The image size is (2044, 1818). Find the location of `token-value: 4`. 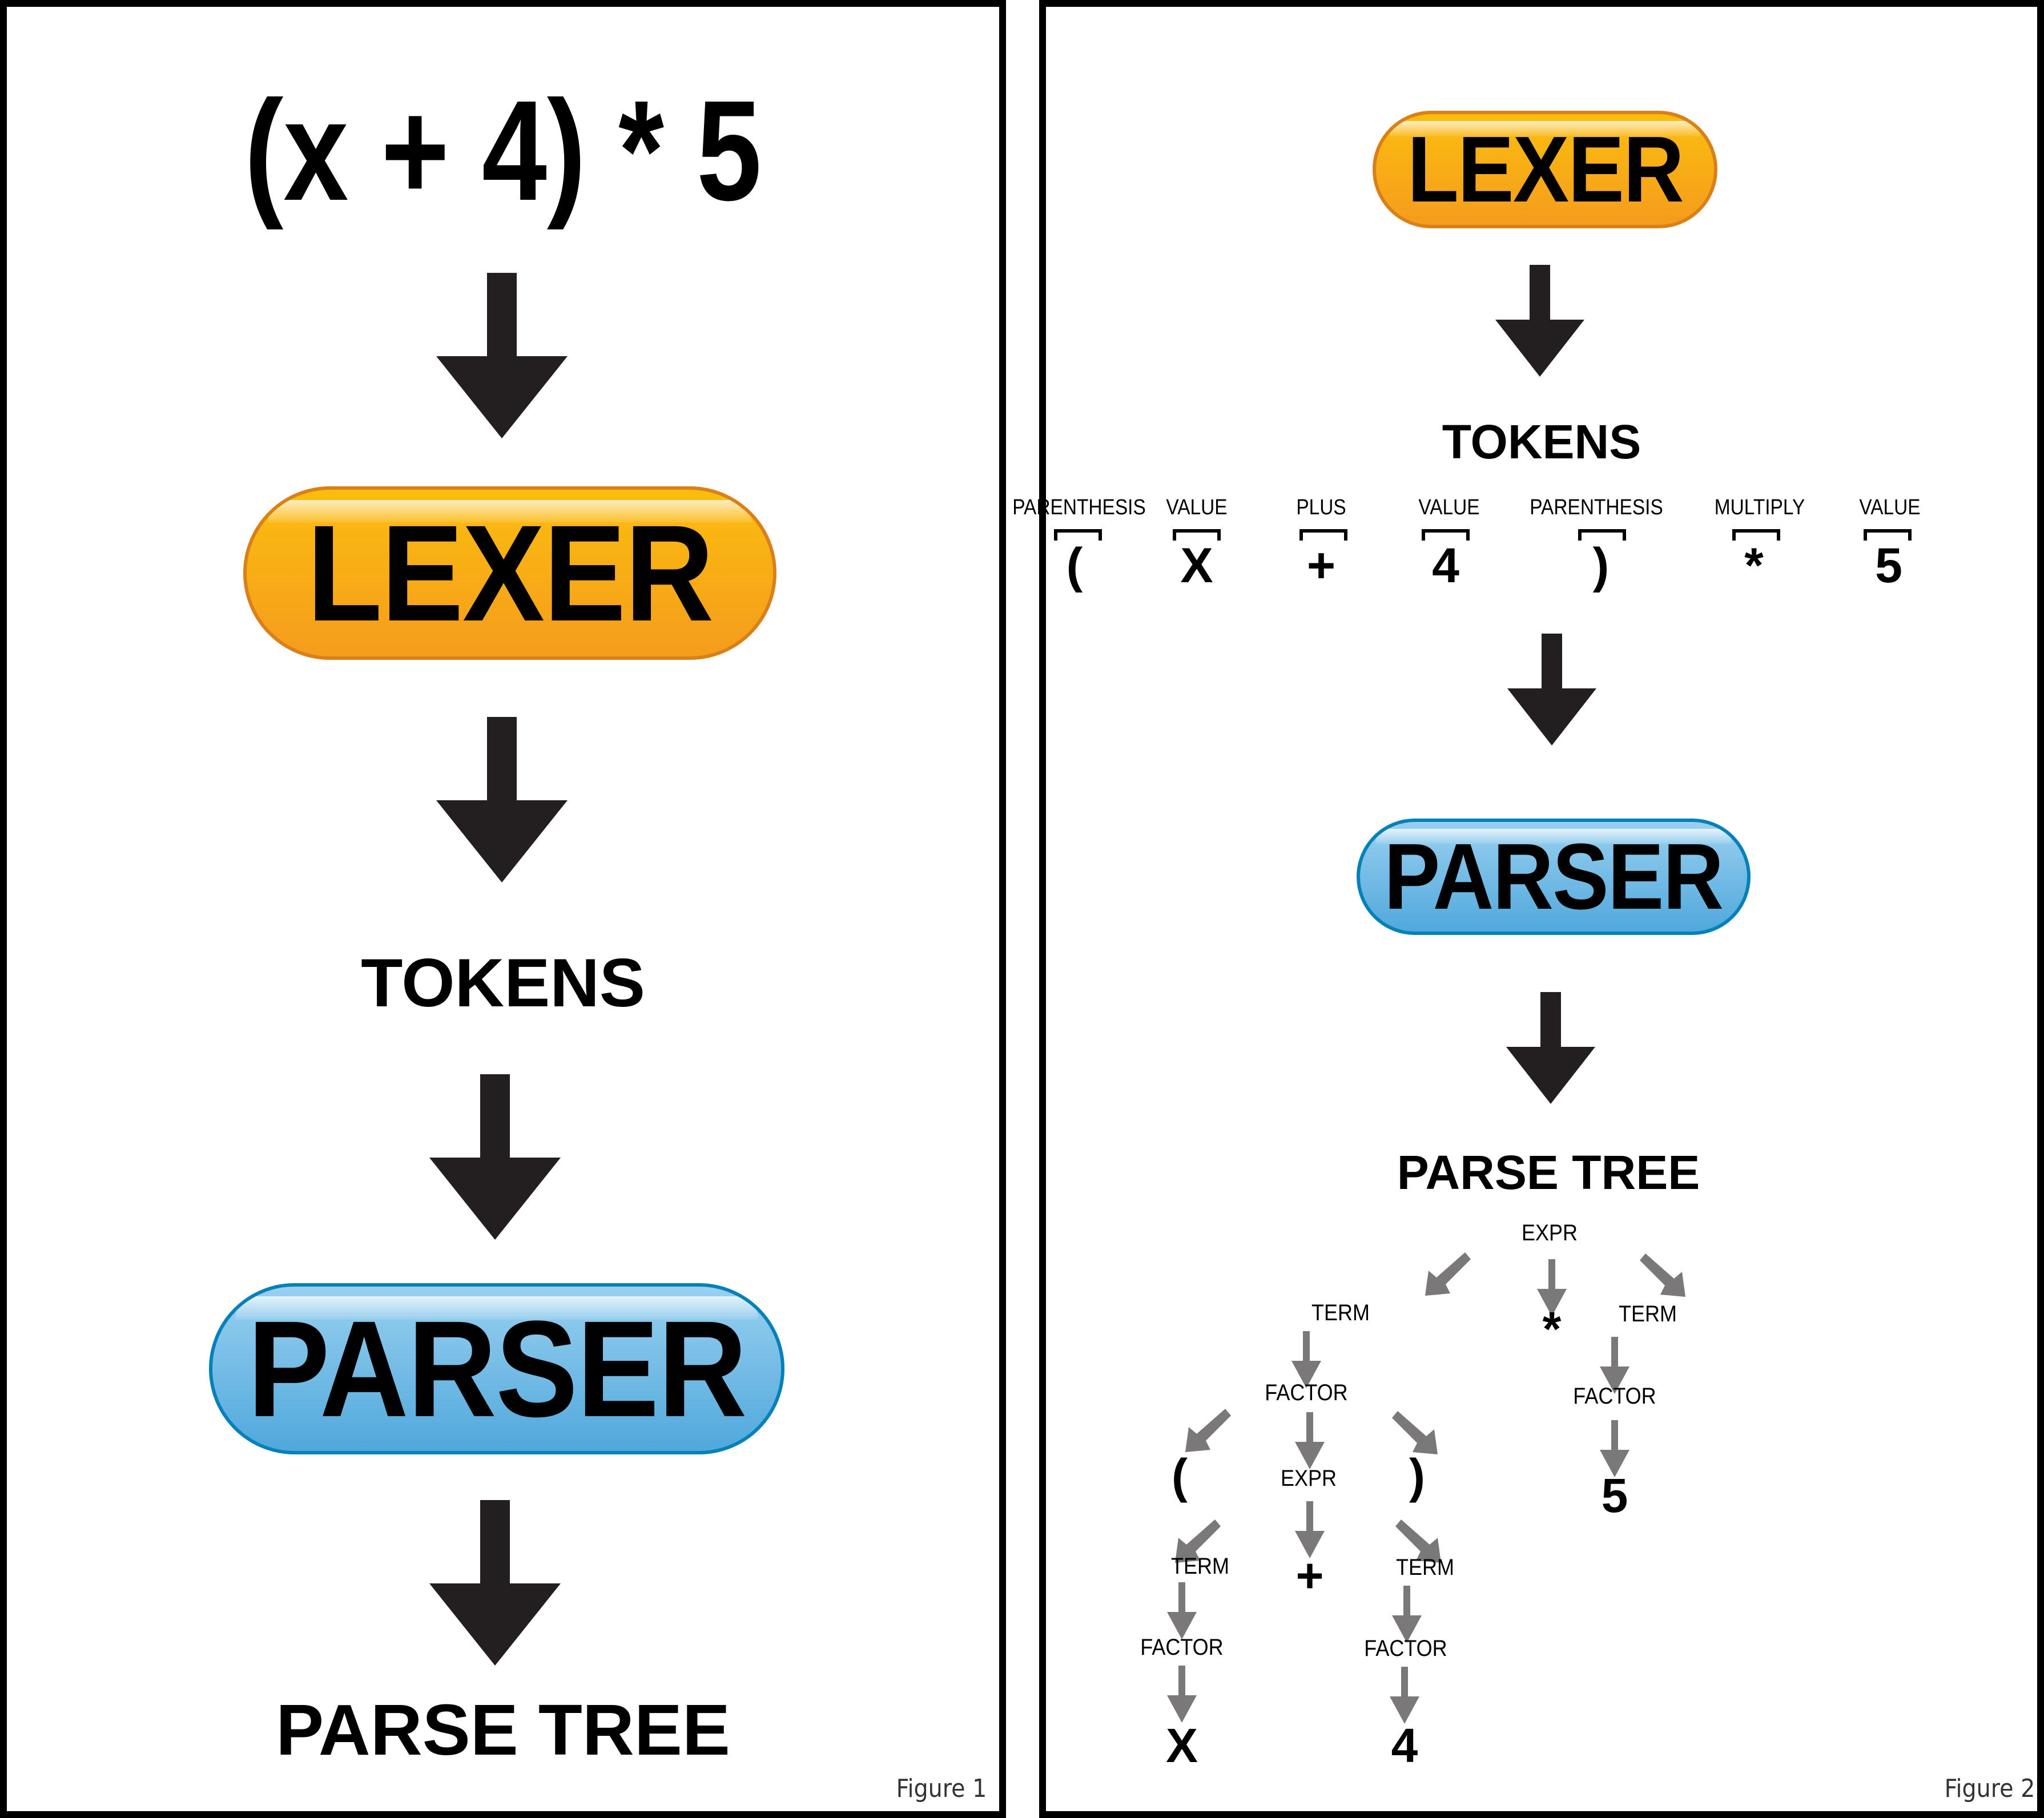

token-value: 4 is located at coordinates (1445, 565).